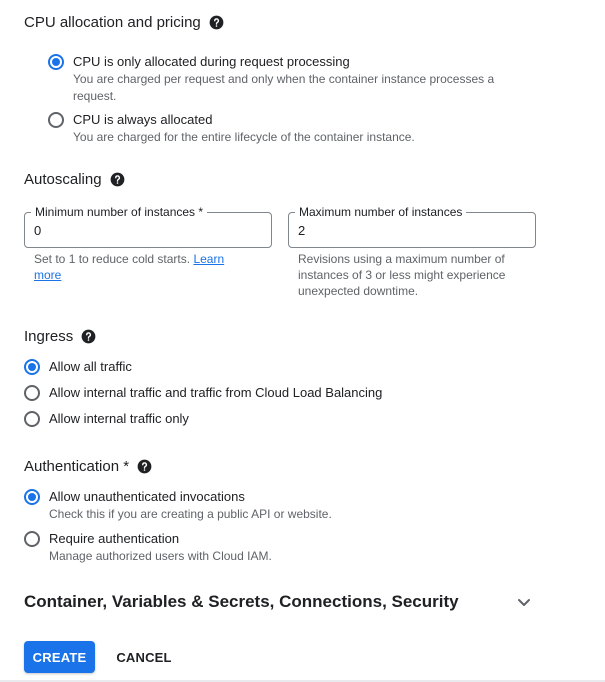  Describe the element at coordinates (56, 120) in the screenshot. I see `cpu-always-radio` at that location.